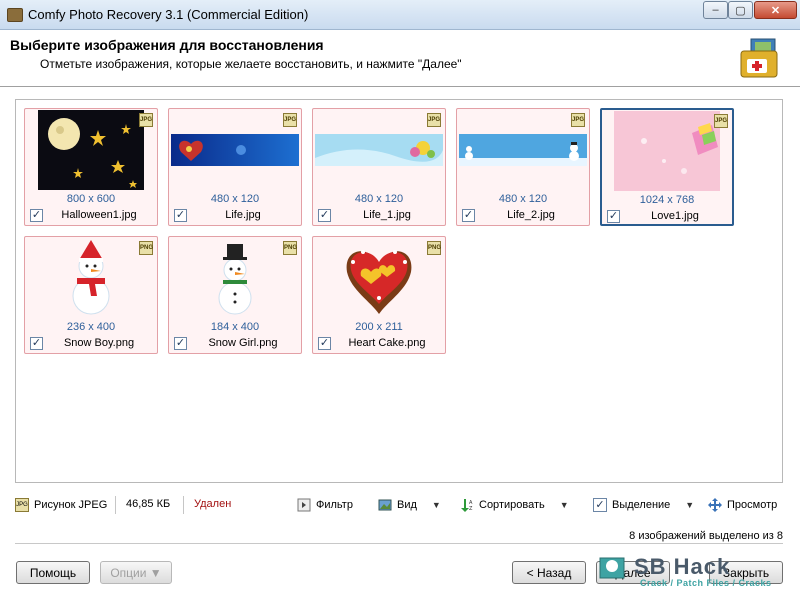 The image size is (800, 599). I want to click on image-tile: PNG 200 x 211 ✓ Heart Cake.png, so click(379, 295).